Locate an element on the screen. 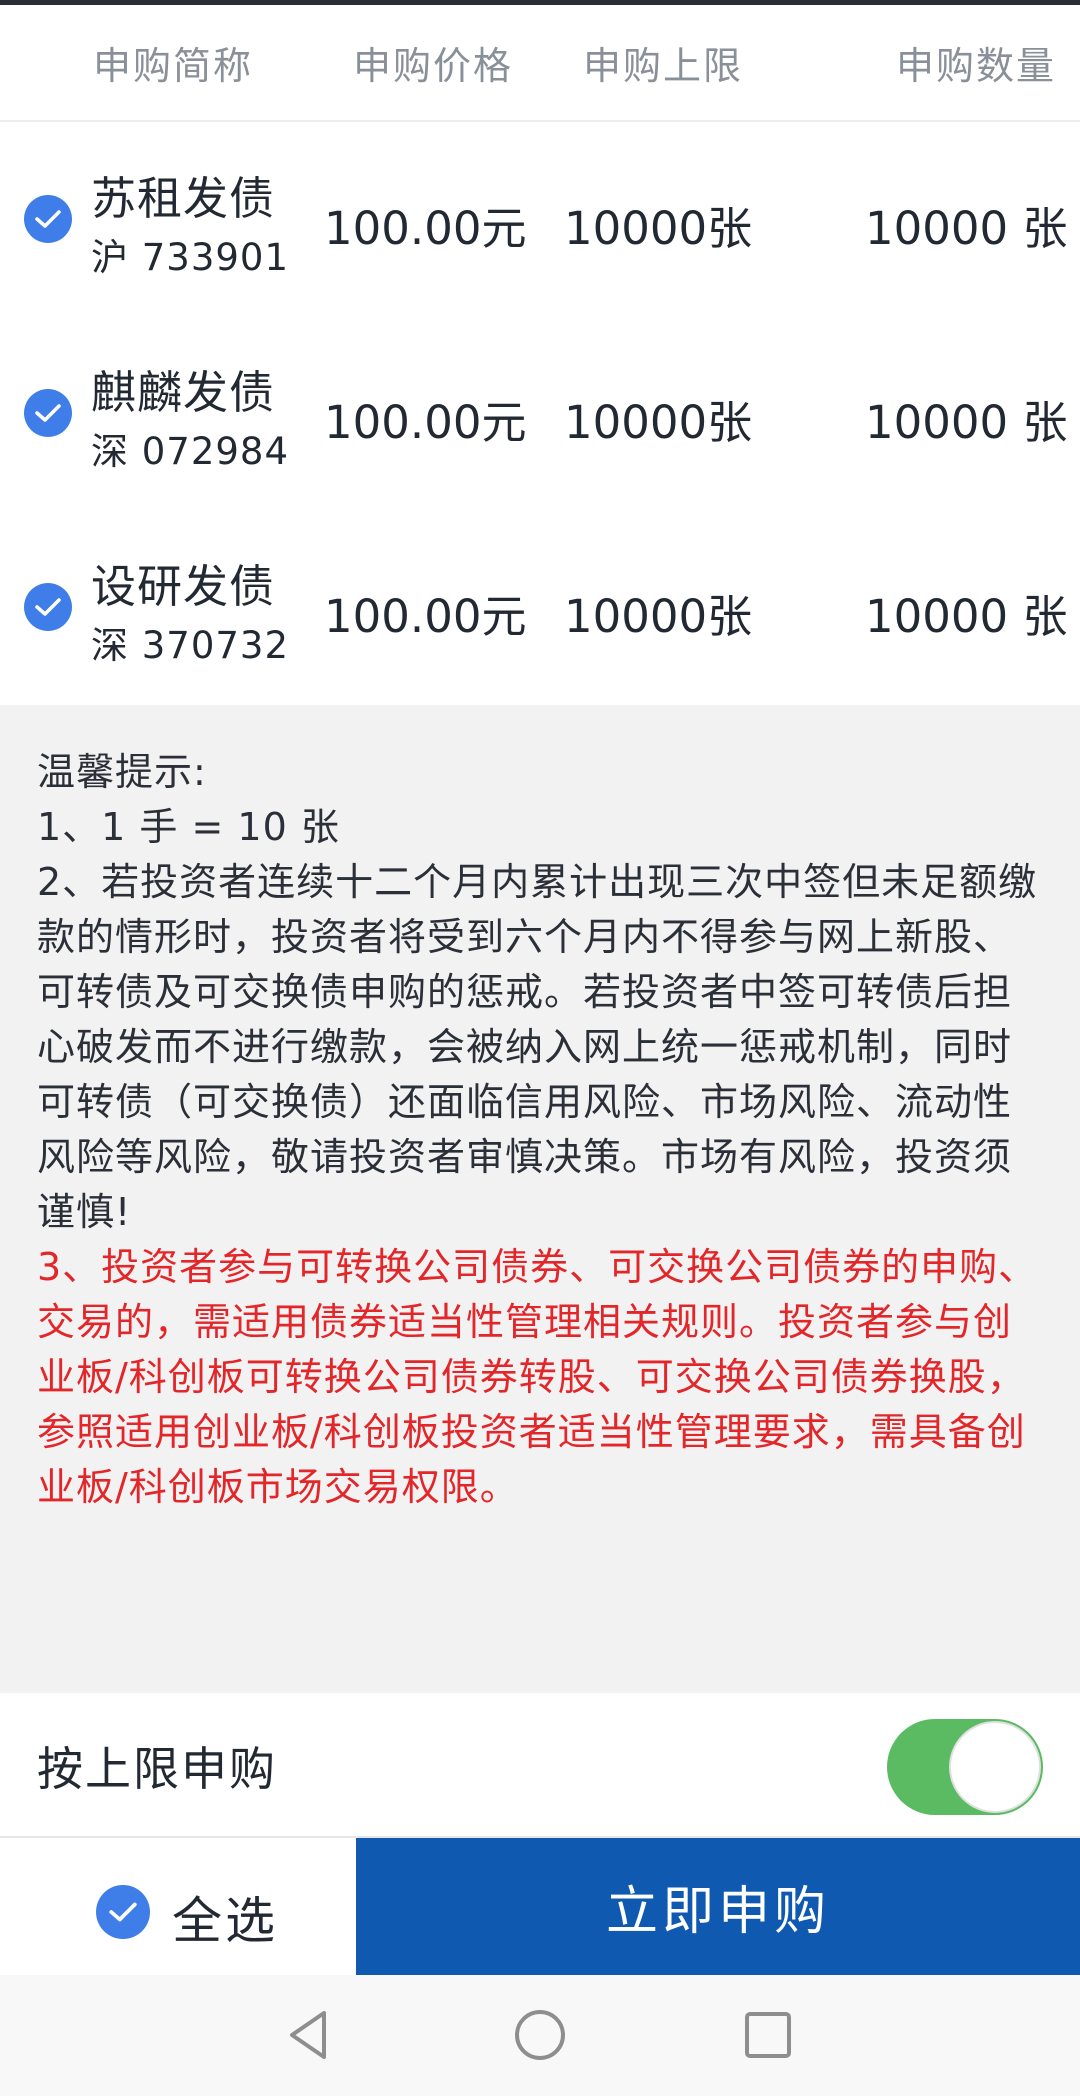 Image resolution: width=1080 pixels, height=2096 pixels. header-col-price: 申购价格 is located at coordinates (433, 66).